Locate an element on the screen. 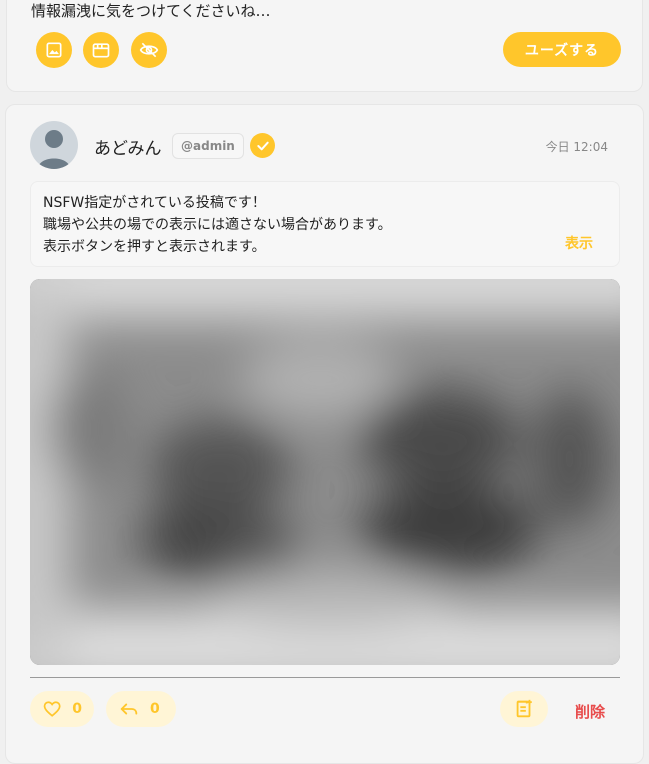 The width and height of the screenshot is (649, 764). note-button is located at coordinates (524, 709).